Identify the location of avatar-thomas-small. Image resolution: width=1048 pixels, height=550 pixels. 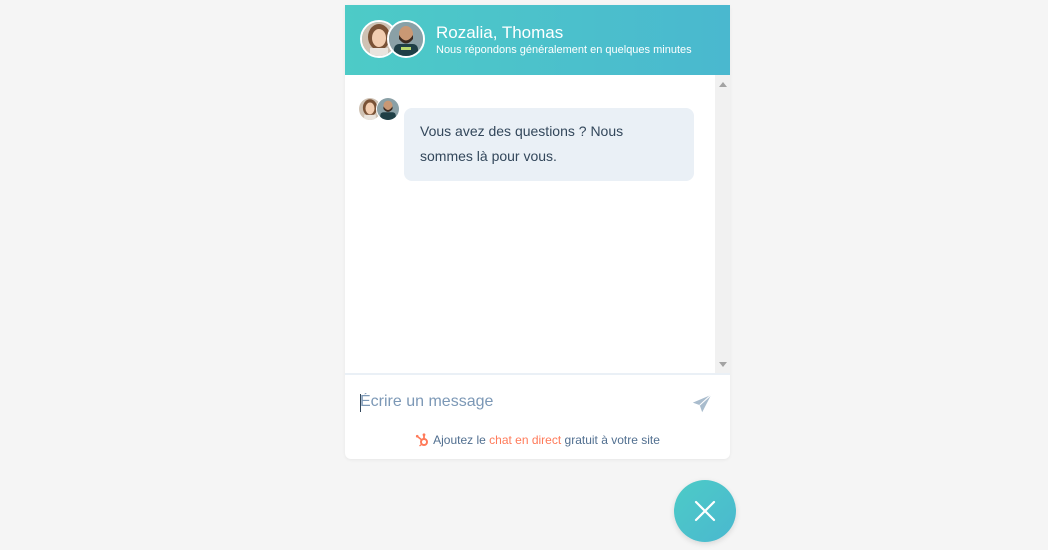
(388, 109).